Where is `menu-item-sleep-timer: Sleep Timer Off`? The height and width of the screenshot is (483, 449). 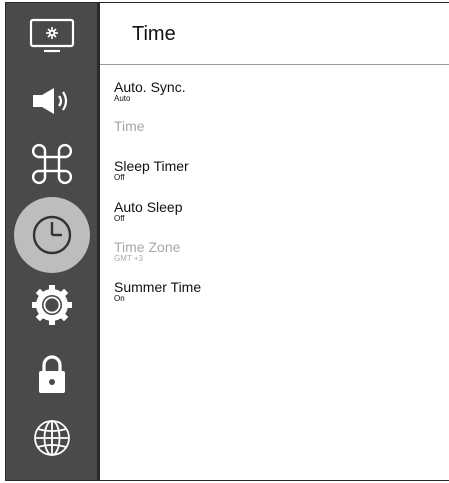 menu-item-sleep-timer: Sleep Timer Off is located at coordinates (151, 170).